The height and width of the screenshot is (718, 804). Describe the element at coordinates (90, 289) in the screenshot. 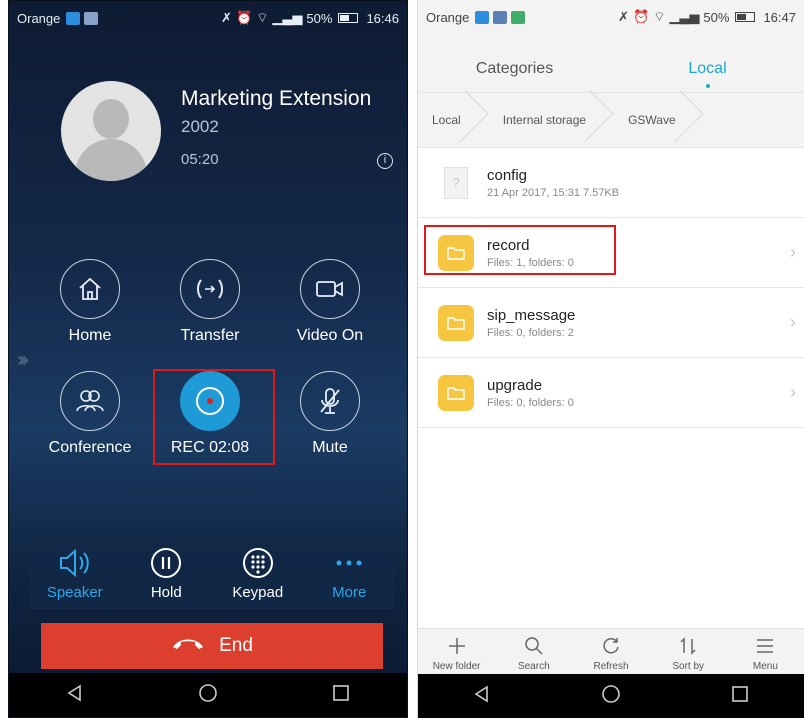

I see `home-icon` at that location.